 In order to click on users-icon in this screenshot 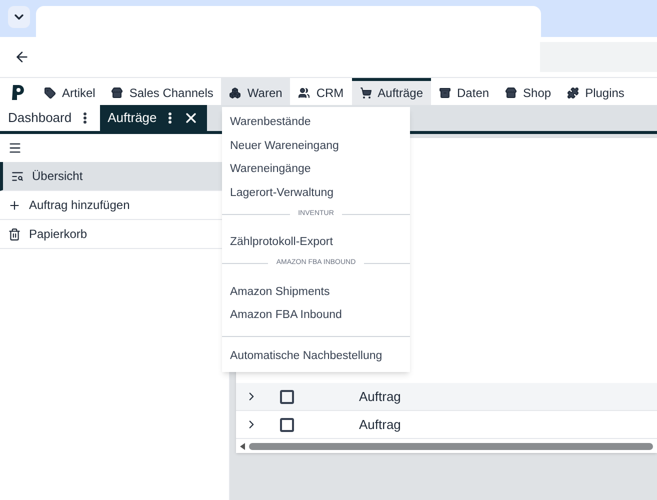, I will do `click(304, 93)`.